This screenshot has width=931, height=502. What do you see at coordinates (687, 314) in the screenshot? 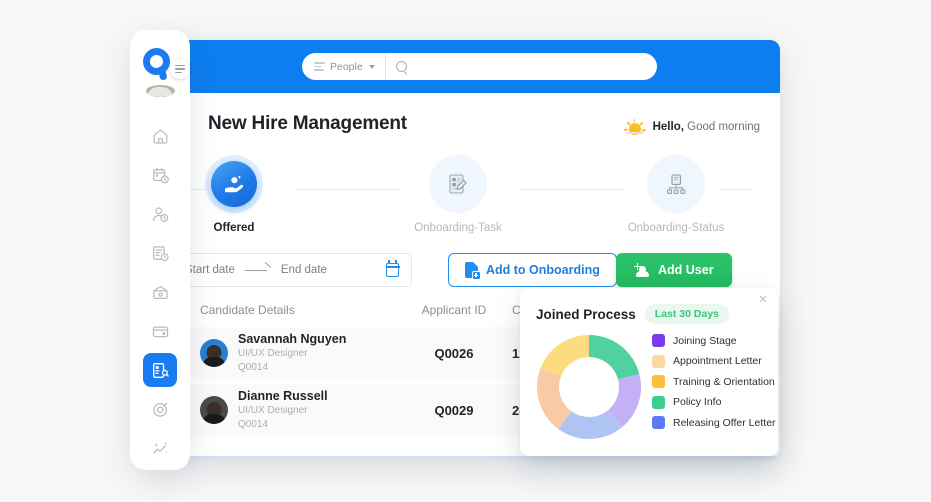
I see `date-range-badge: Last 30 Days` at bounding box center [687, 314].